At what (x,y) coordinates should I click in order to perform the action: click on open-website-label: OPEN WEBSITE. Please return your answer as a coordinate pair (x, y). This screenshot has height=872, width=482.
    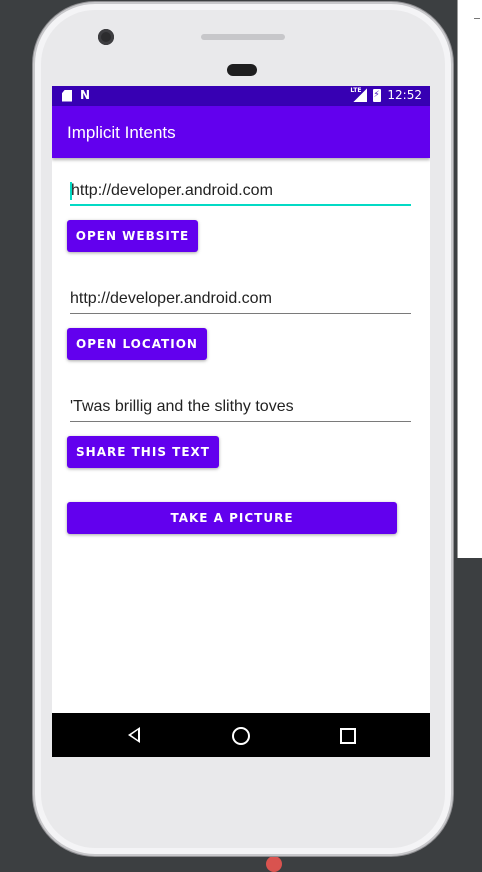
    Looking at the image, I should click on (132, 236).